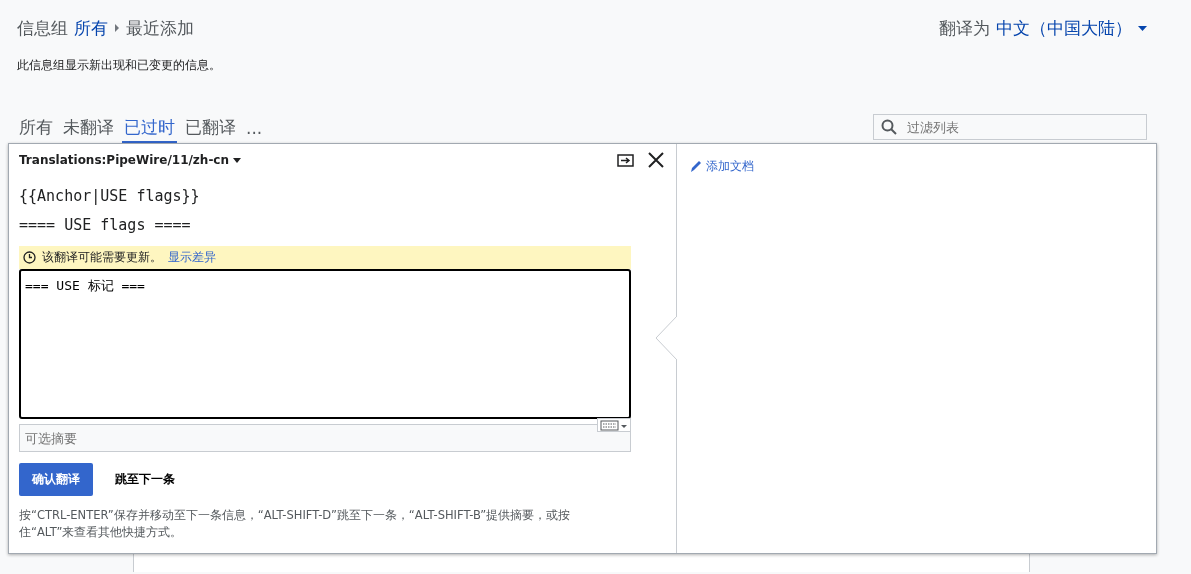 The width and height of the screenshot is (1191, 574). Describe the element at coordinates (160, 28) in the screenshot. I see `breadcrumb-current: 最近添加` at that location.